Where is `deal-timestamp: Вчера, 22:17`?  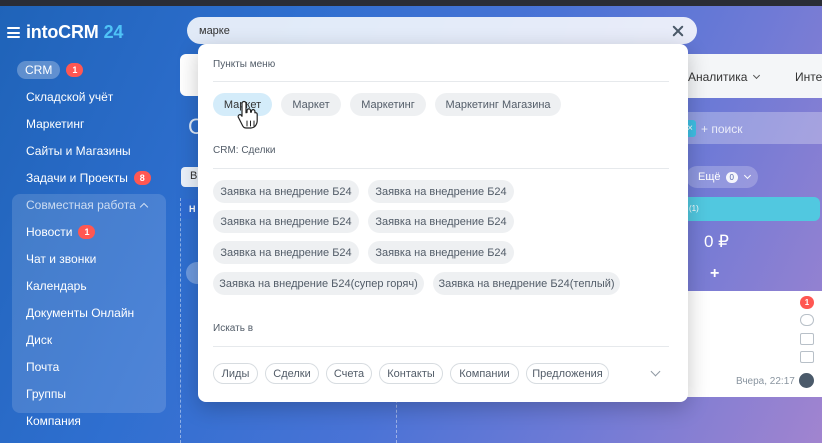
deal-timestamp: Вчера, 22:17 is located at coordinates (765, 381).